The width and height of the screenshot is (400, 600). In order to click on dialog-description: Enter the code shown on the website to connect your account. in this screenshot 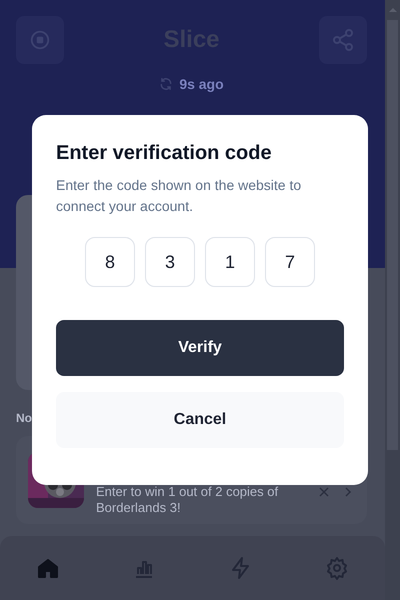, I will do `click(179, 196)`.